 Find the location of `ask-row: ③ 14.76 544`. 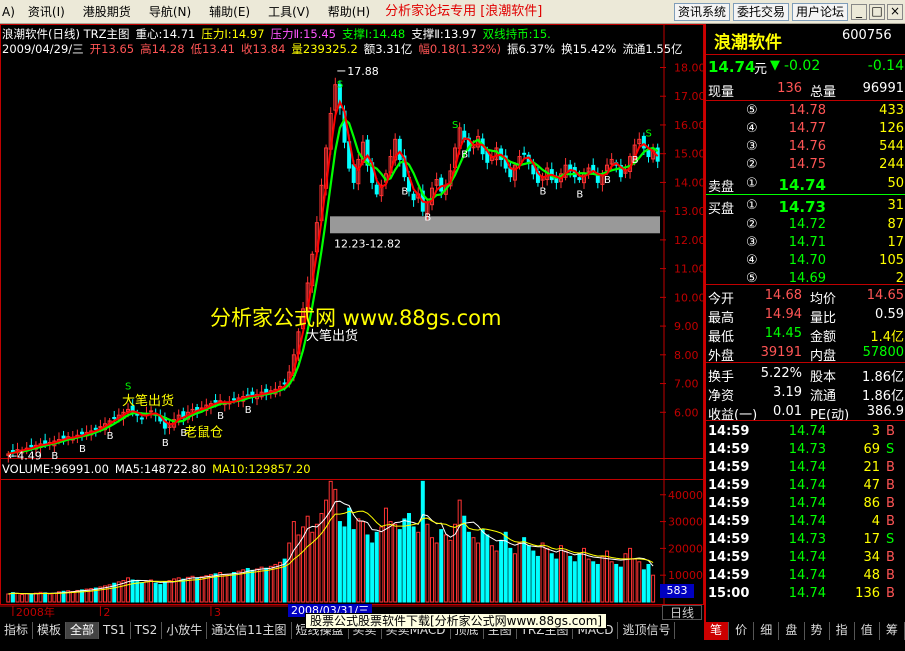

ask-row: ③ 14.76 544 is located at coordinates (805, 148).